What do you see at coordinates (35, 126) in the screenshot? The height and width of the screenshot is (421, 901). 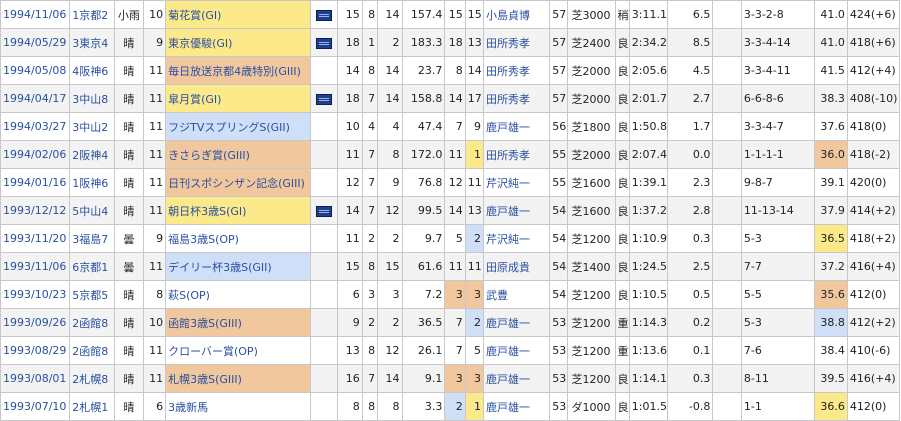 I see `race-date: 1994/03/27` at bounding box center [35, 126].